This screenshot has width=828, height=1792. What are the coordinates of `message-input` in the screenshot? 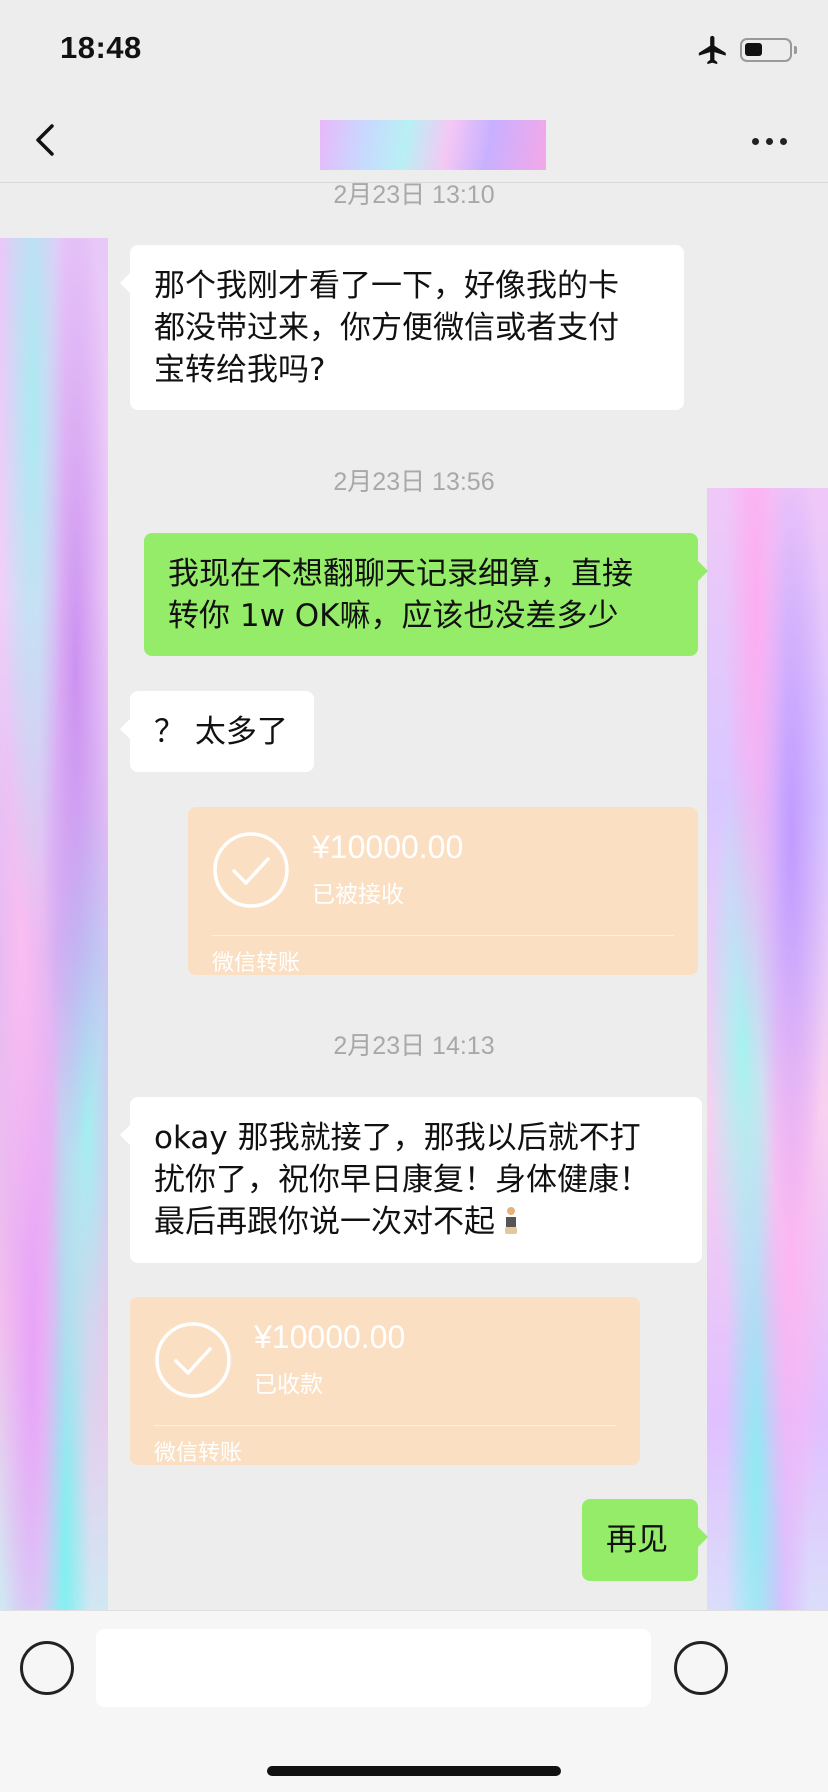 It's located at (373, 1668).